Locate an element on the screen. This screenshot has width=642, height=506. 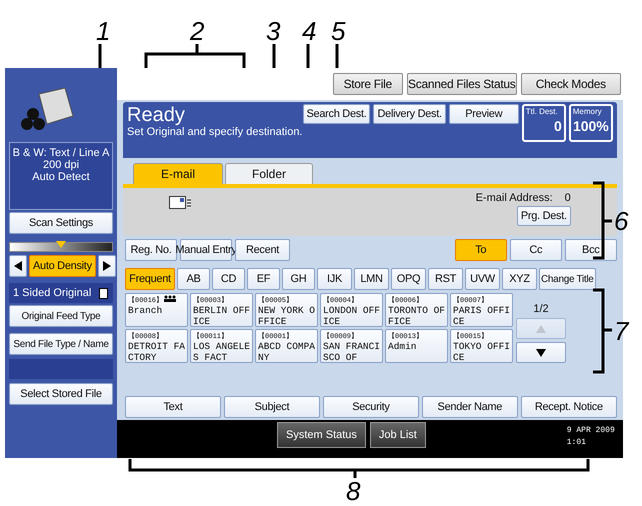
status-message: Set Original and specify destination. is located at coordinates (214, 132).